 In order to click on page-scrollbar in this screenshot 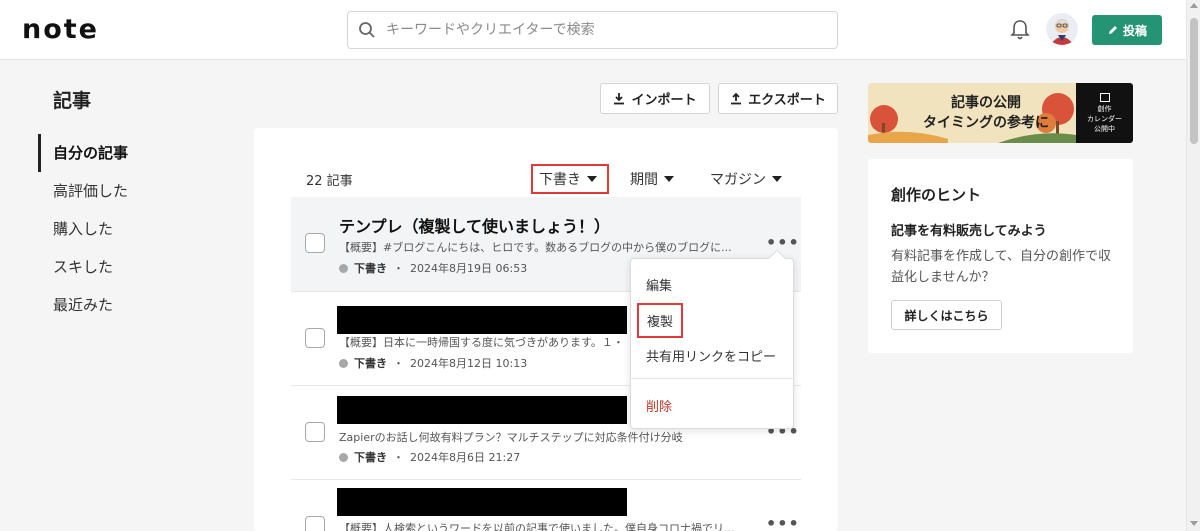, I will do `click(1193, 265)`.